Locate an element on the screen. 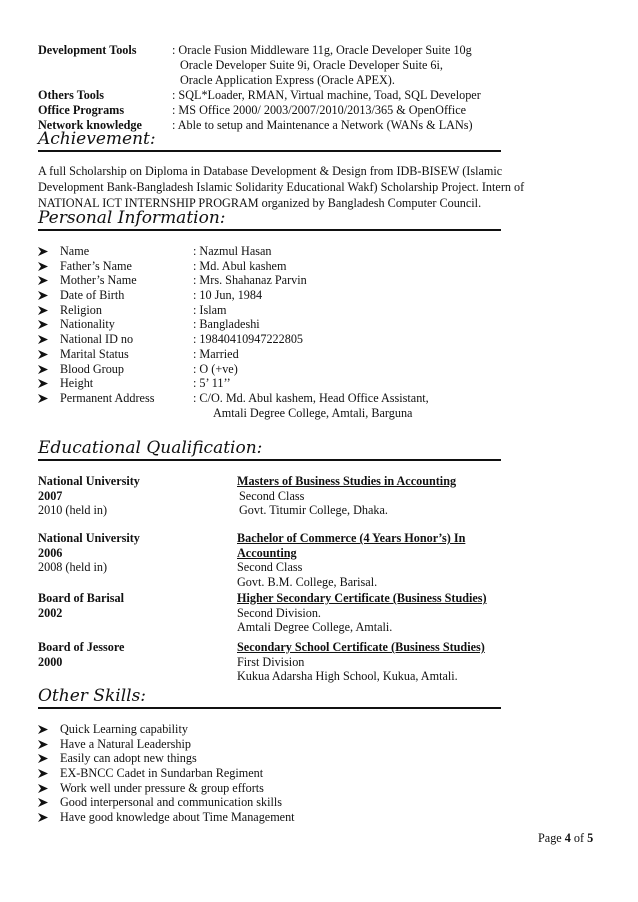 This screenshot has height=902, width=638. education-result: First Division is located at coordinates (271, 661).